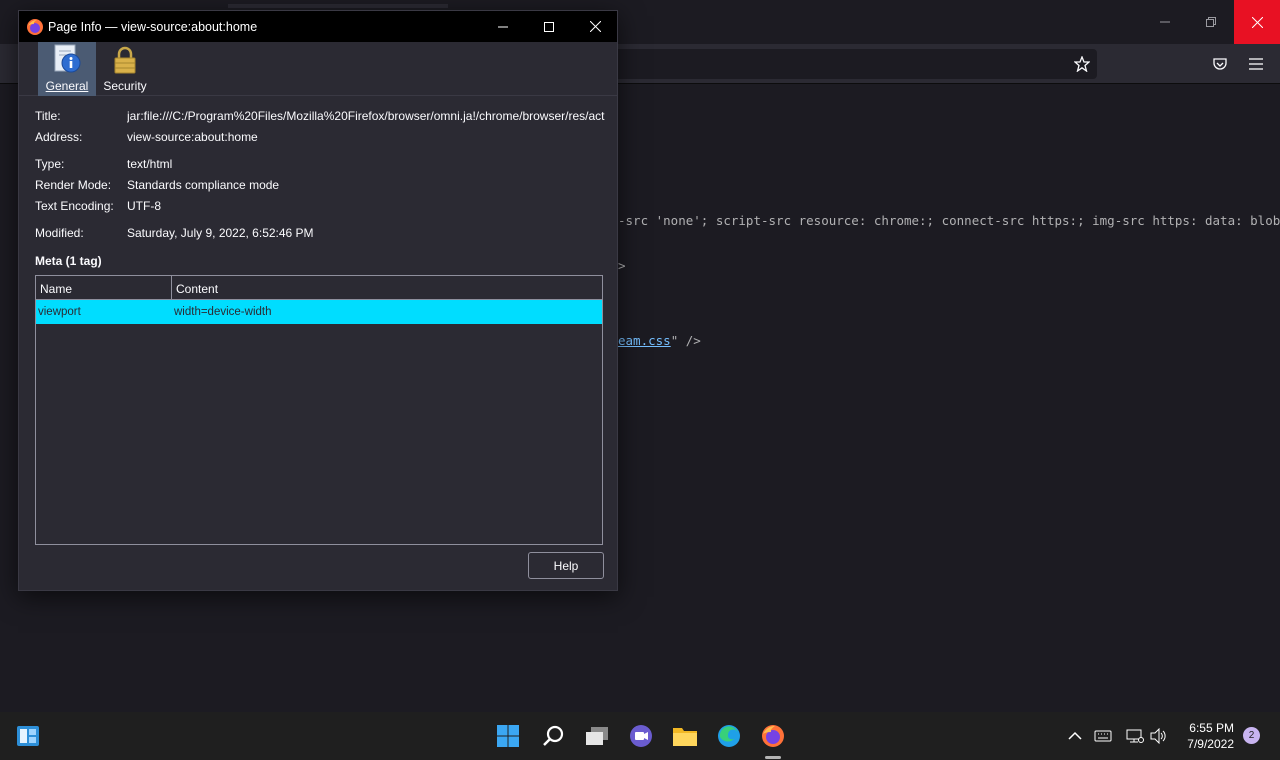 This screenshot has height=760, width=1280. What do you see at coordinates (508, 736) in the screenshot?
I see `start-icon` at bounding box center [508, 736].